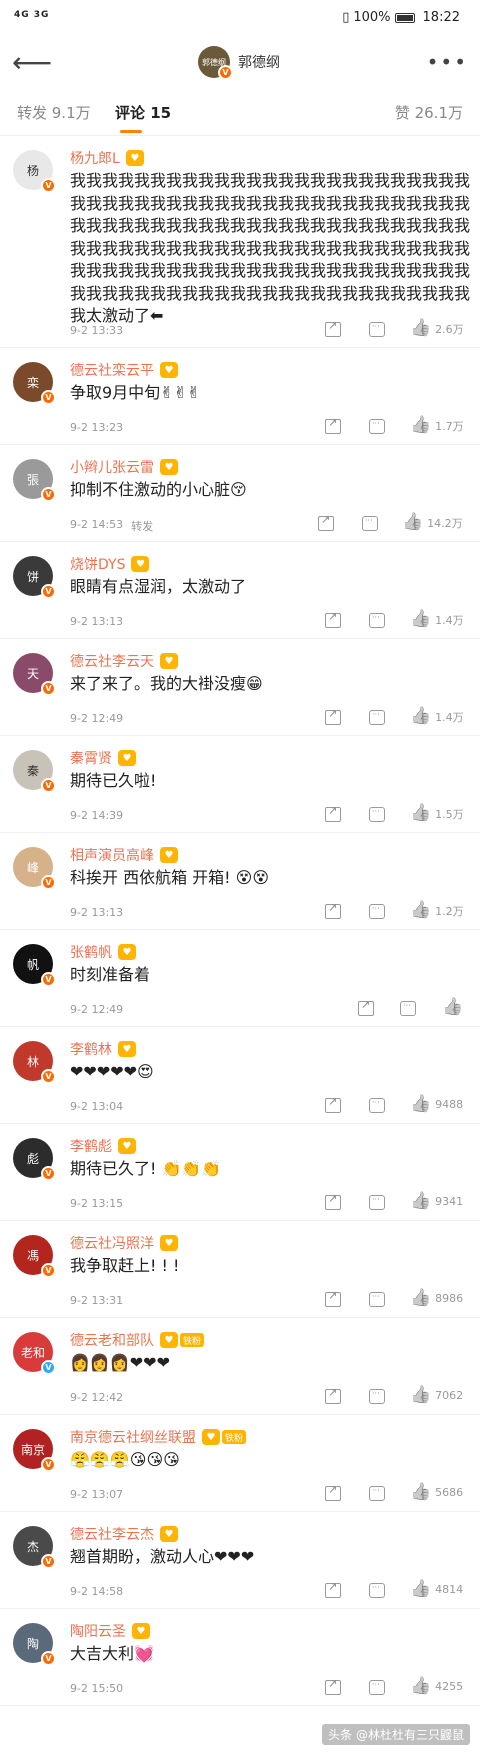  What do you see at coordinates (437, 910) in the screenshot?
I see `like-button: 👍 1.2万` at bounding box center [437, 910].